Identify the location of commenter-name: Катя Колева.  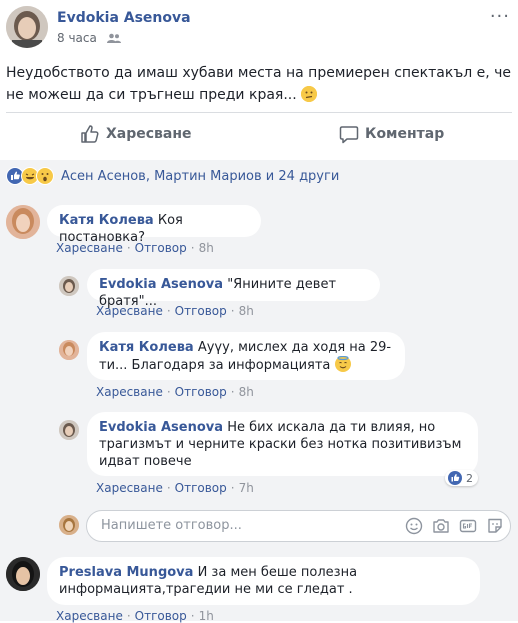
(106, 220).